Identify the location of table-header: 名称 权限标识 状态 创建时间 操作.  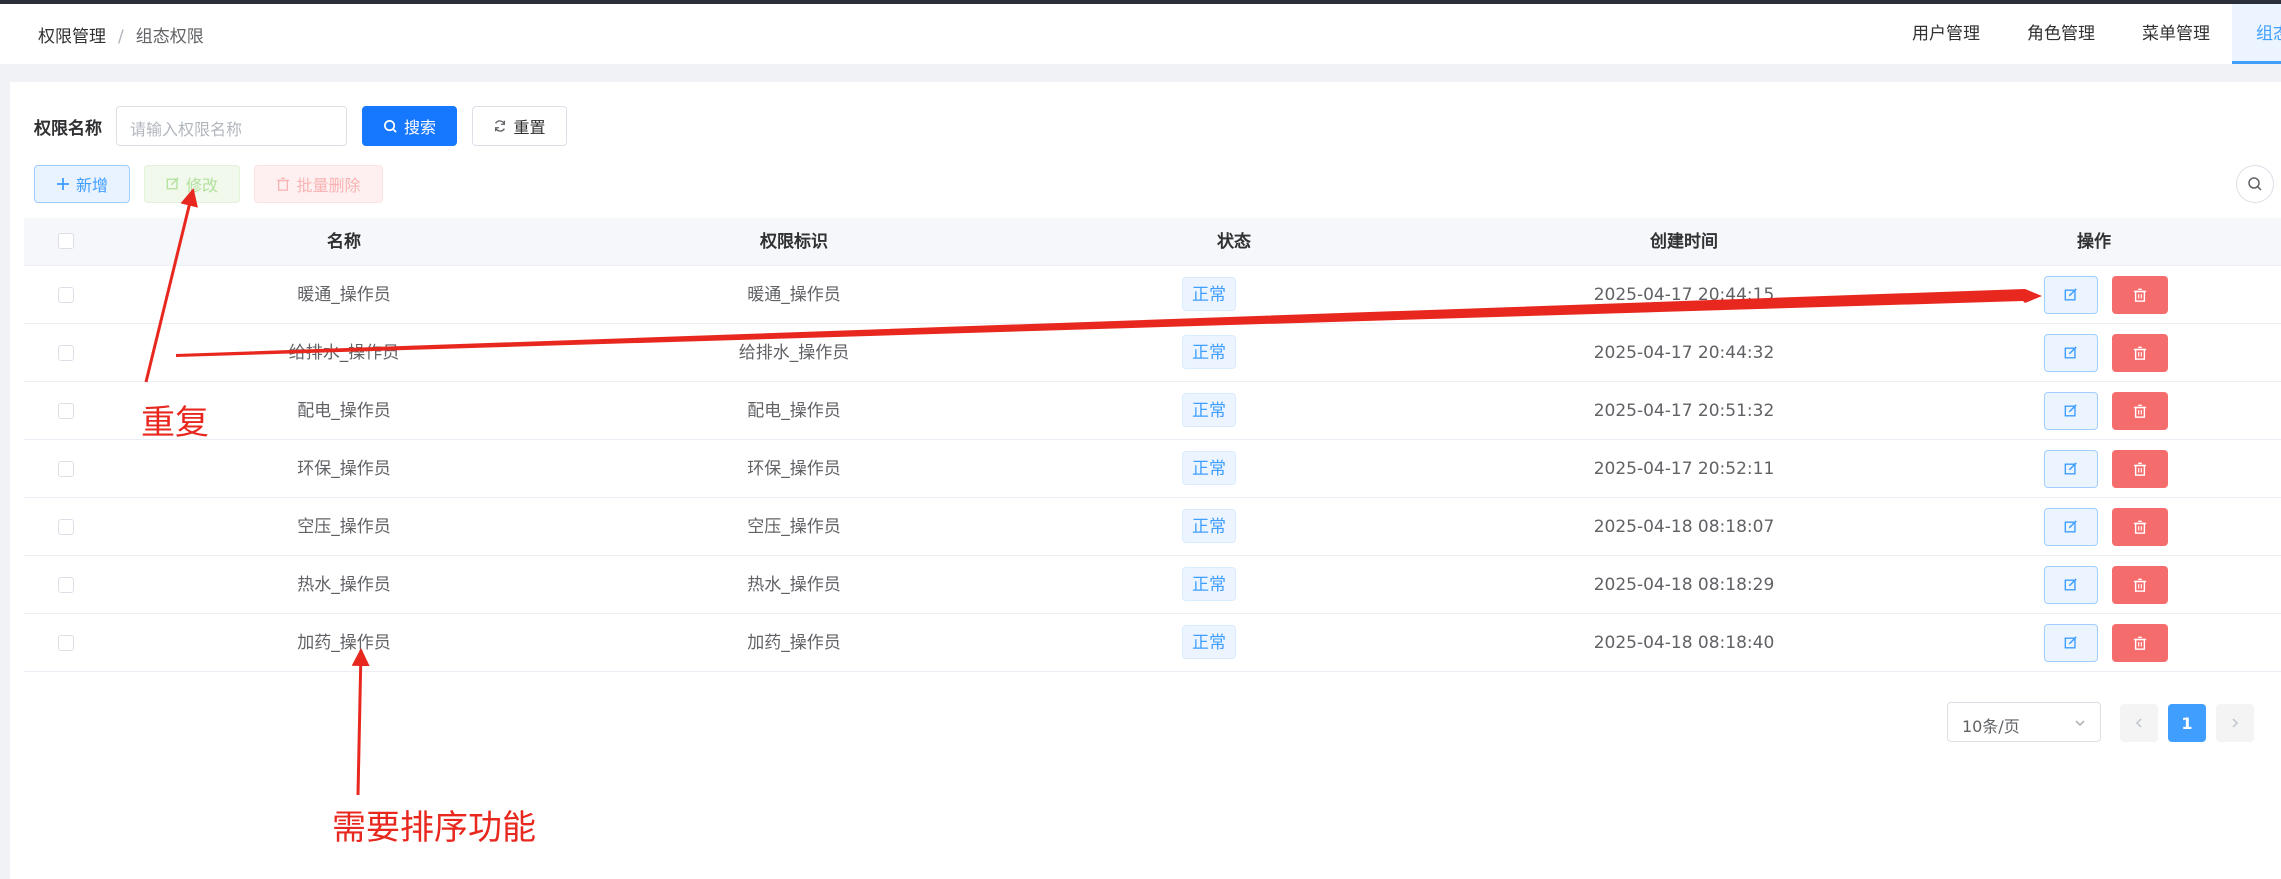
(1152, 242).